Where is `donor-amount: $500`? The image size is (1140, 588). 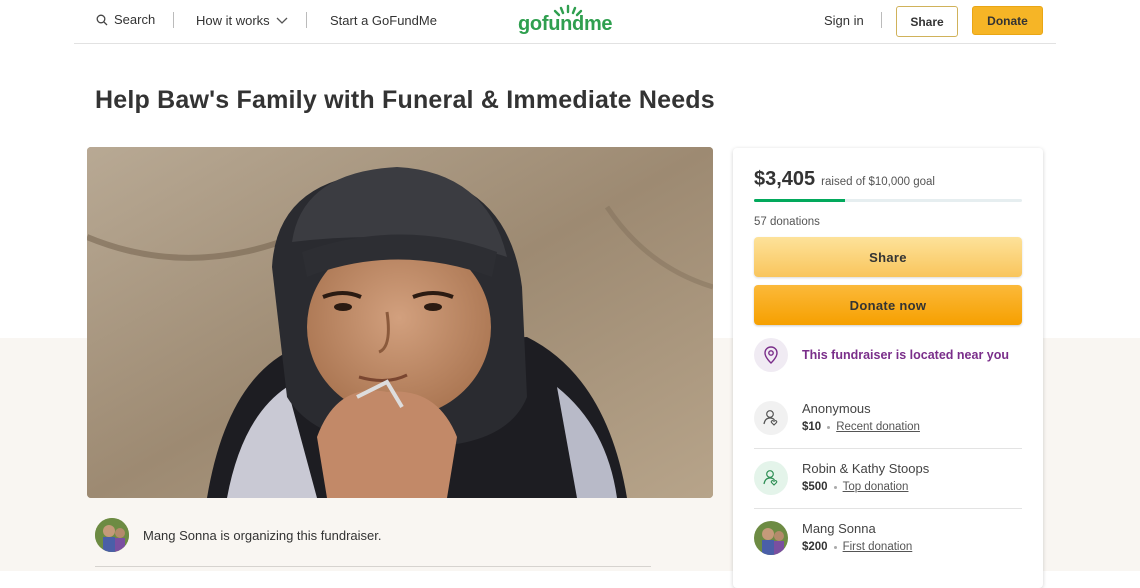 donor-amount: $500 is located at coordinates (815, 487).